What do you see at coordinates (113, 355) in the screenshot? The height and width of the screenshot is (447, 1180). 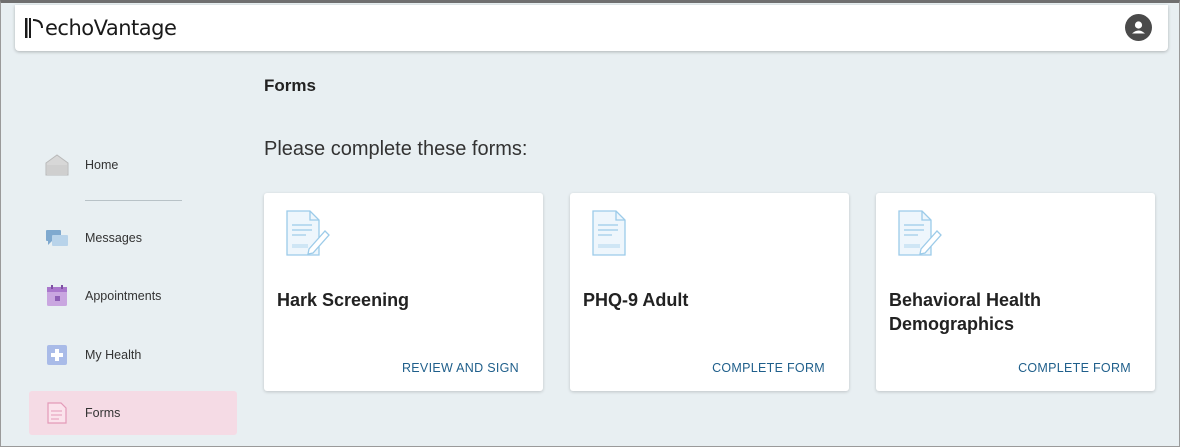 I see `sidebar-item-label: My Health` at bounding box center [113, 355].